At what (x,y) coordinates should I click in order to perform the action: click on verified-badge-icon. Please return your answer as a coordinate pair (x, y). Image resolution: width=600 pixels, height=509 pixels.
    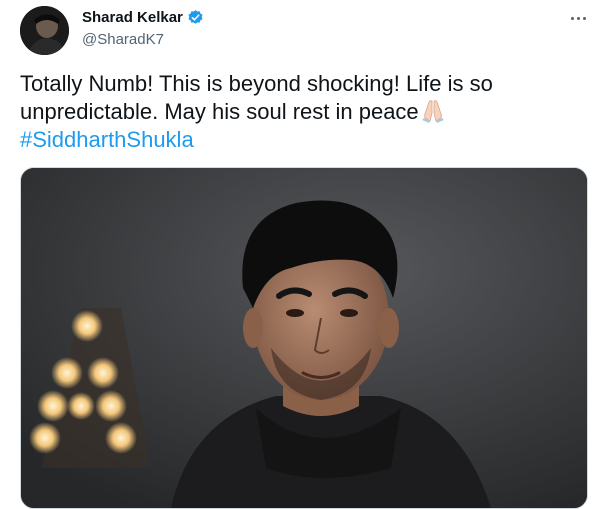
    Looking at the image, I should click on (195, 17).